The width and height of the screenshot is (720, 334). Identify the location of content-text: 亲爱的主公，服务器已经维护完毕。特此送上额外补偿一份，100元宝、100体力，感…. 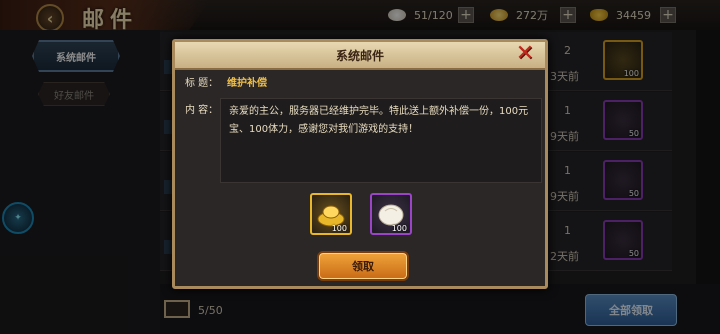
(379, 120).